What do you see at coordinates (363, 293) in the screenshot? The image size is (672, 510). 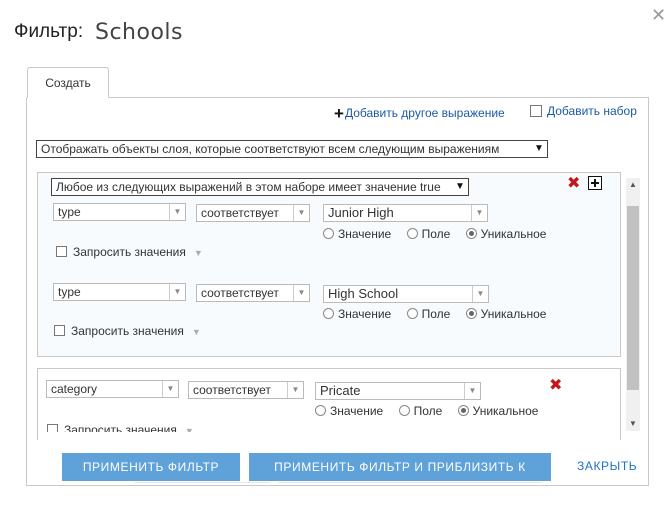 I see `value-select-value: High School` at bounding box center [363, 293].